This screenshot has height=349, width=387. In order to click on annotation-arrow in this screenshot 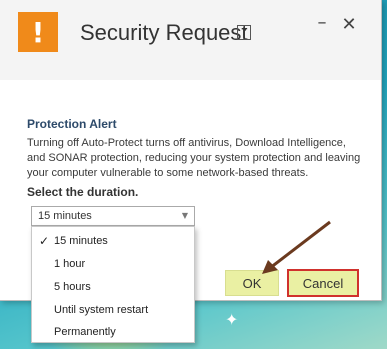, I will do `click(296, 247)`.